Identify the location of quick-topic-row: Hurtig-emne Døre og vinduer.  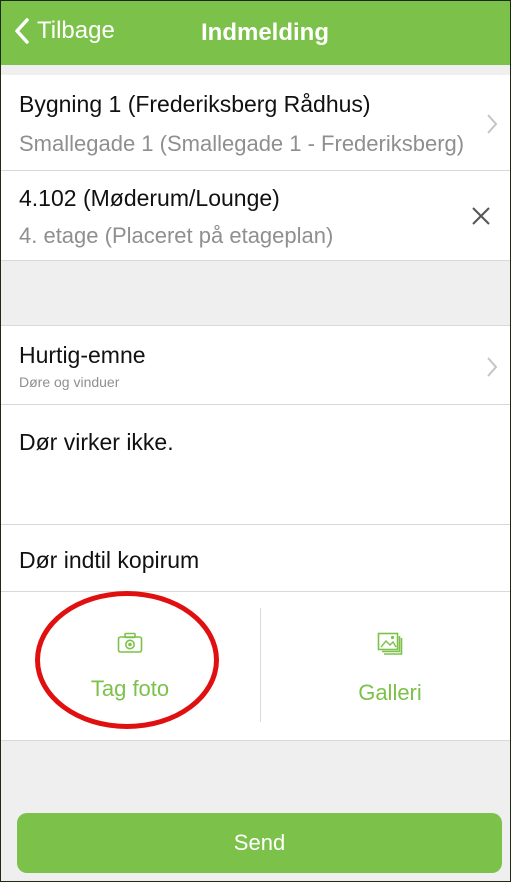
(255, 365).